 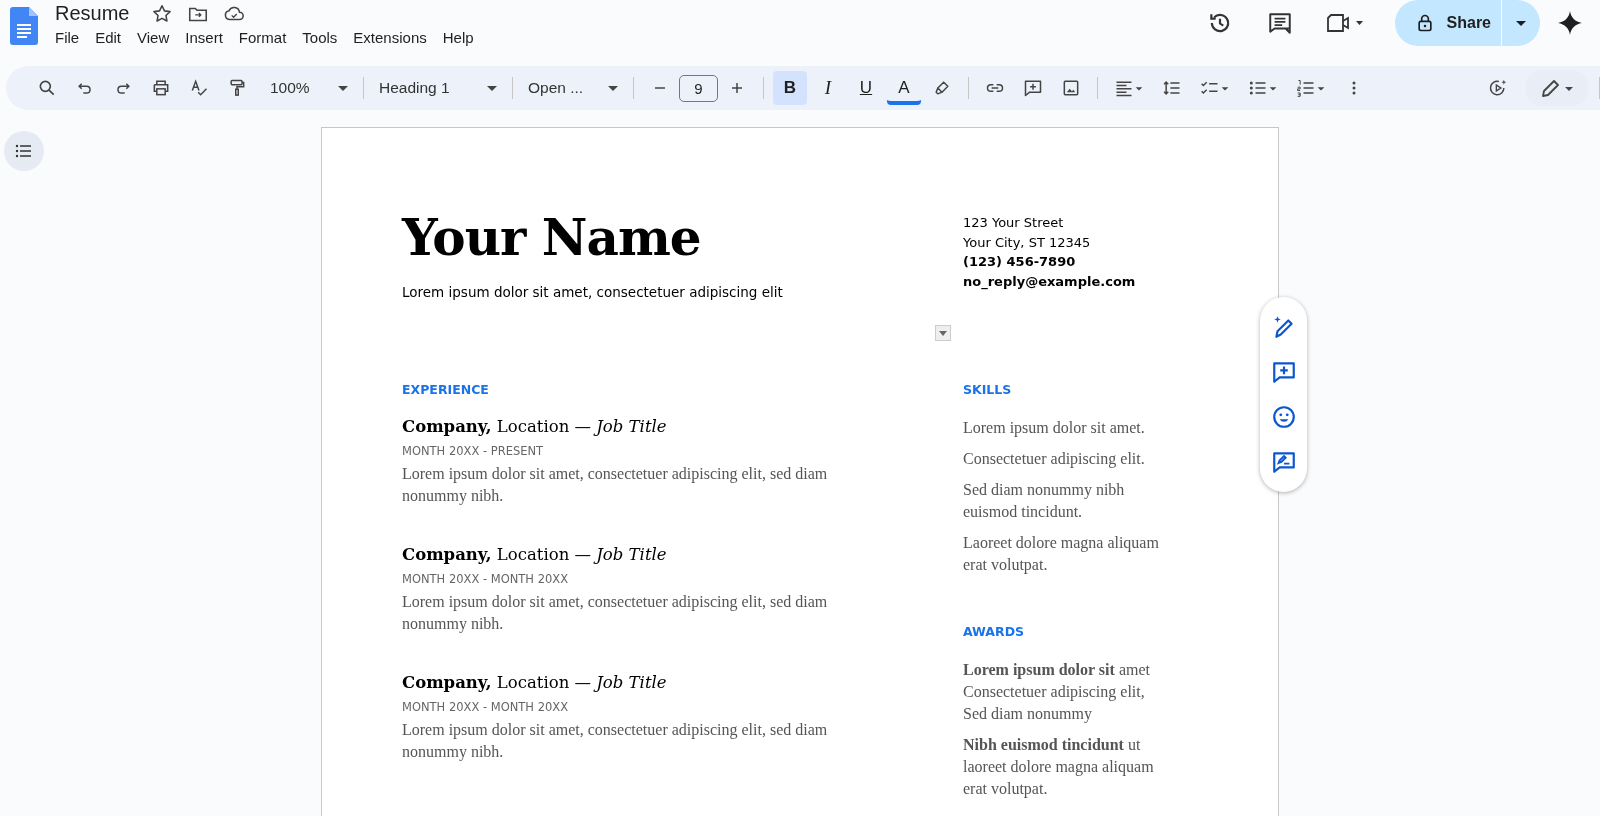 What do you see at coordinates (1129, 88) in the screenshot?
I see `align-left-icon` at bounding box center [1129, 88].